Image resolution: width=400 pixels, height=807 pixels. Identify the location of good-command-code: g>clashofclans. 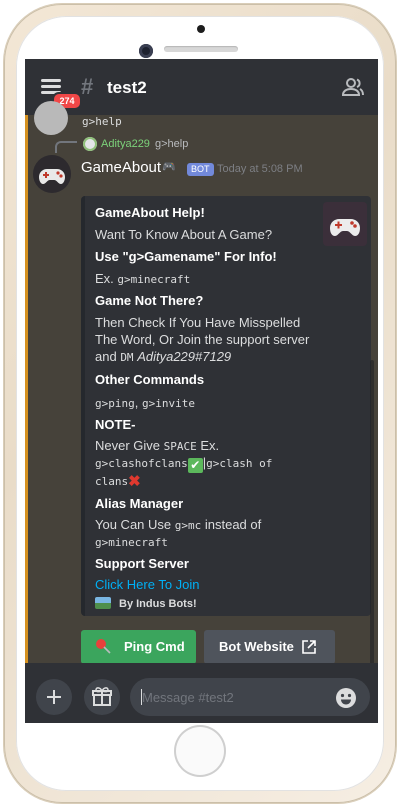
(141, 463).